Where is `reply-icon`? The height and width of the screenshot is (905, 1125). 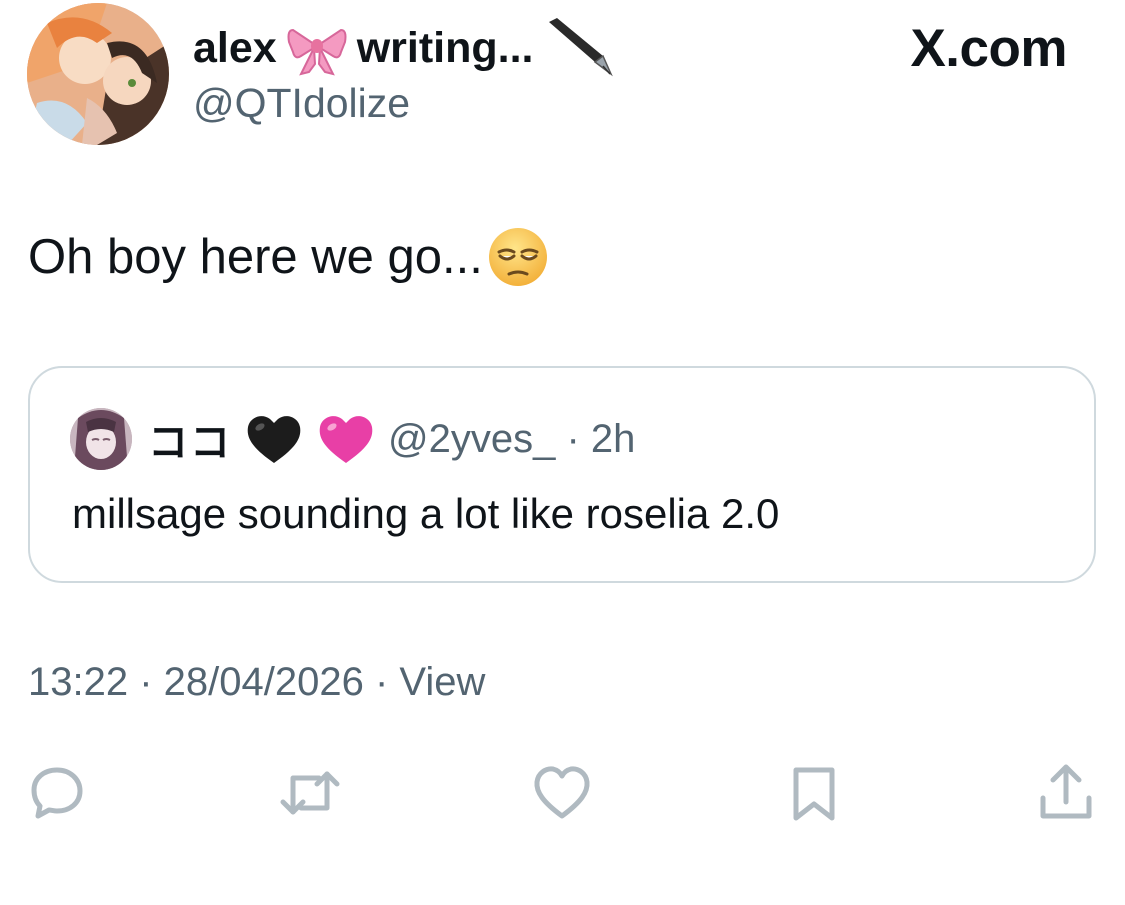 reply-icon is located at coordinates (57, 793).